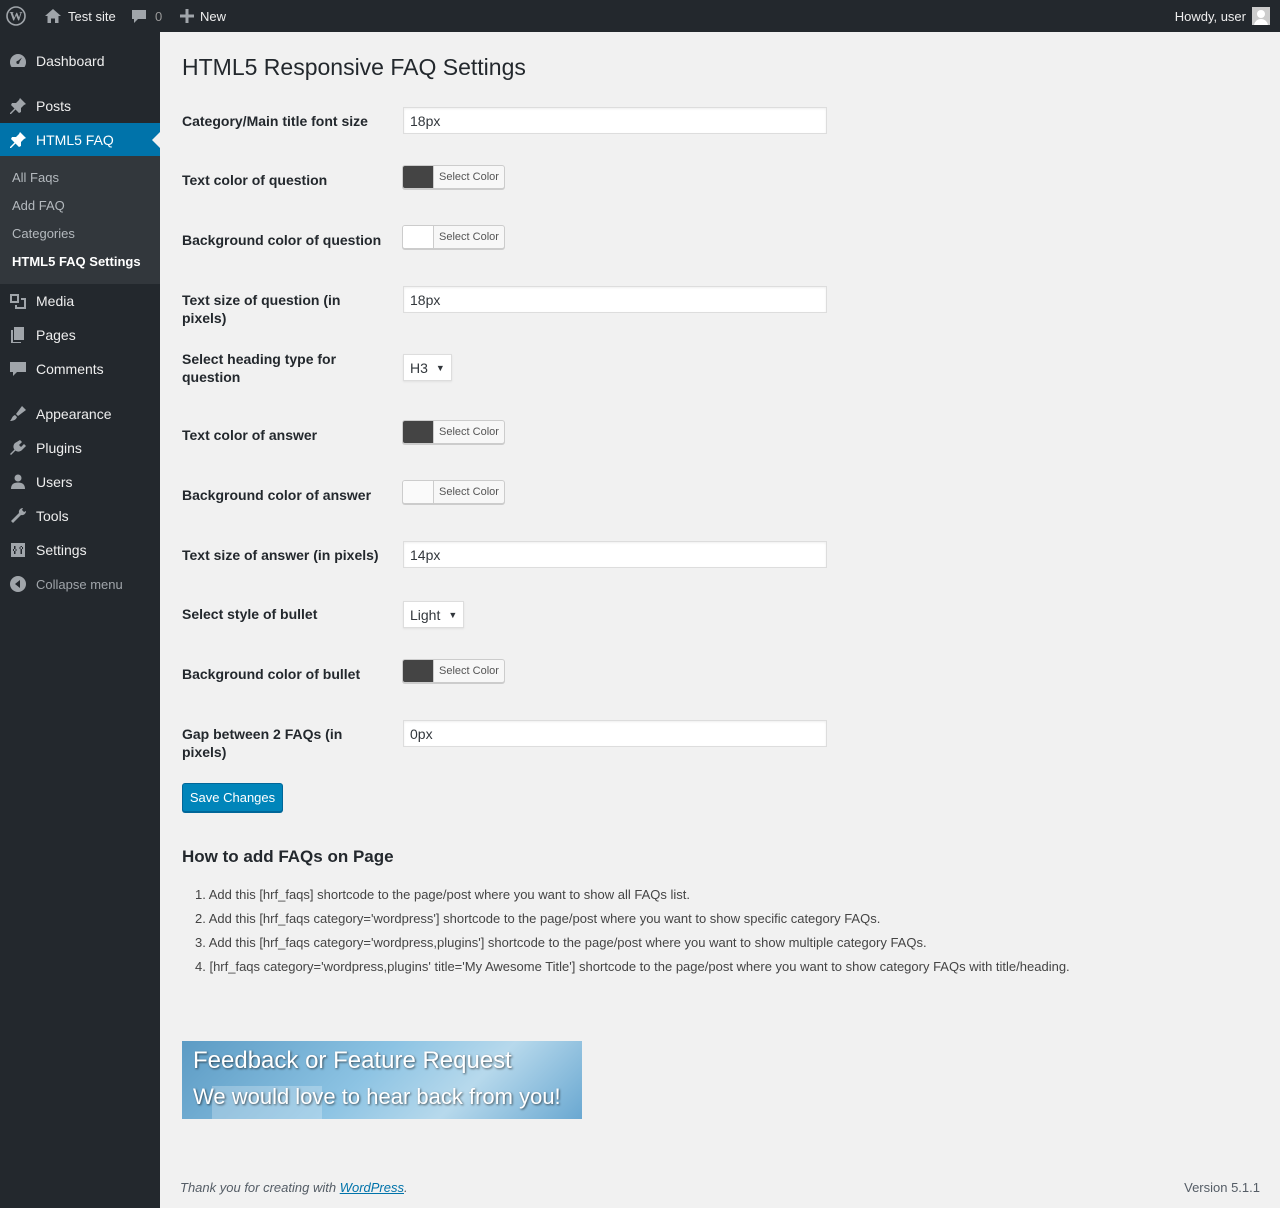 This screenshot has width=1280, height=1208. Describe the element at coordinates (54, 482) in the screenshot. I see `sidebar-item-label: Users` at that location.